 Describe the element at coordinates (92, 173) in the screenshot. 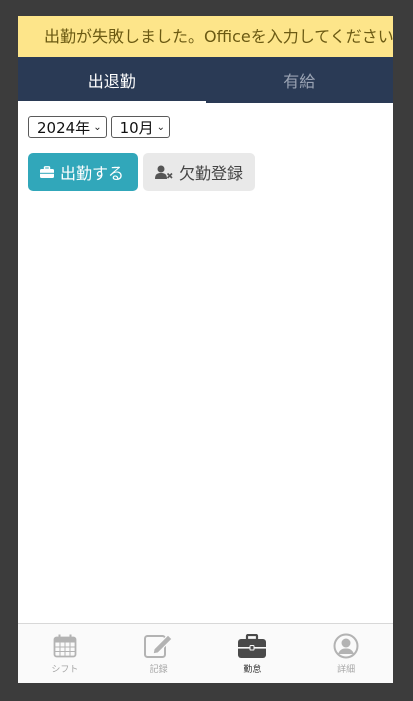

I see `clock-in-label: 出勤する` at that location.